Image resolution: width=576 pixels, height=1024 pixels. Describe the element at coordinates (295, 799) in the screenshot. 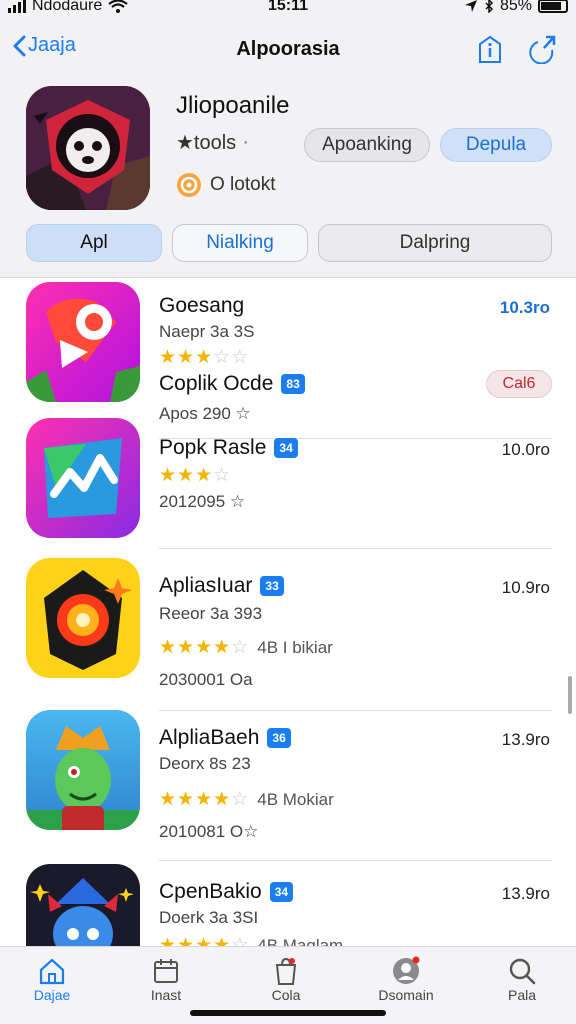

I see `rating-label: 4B Mokiar` at that location.